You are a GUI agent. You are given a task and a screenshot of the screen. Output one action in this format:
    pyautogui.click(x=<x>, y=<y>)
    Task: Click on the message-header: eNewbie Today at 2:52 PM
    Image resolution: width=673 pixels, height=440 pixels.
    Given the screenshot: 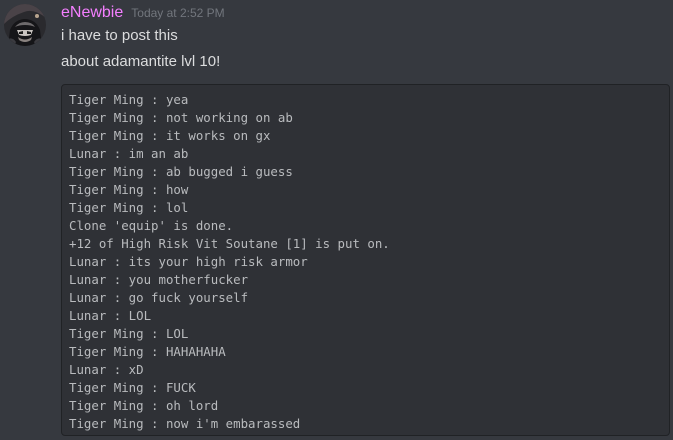 What is the action you would take?
    pyautogui.click(x=143, y=15)
    